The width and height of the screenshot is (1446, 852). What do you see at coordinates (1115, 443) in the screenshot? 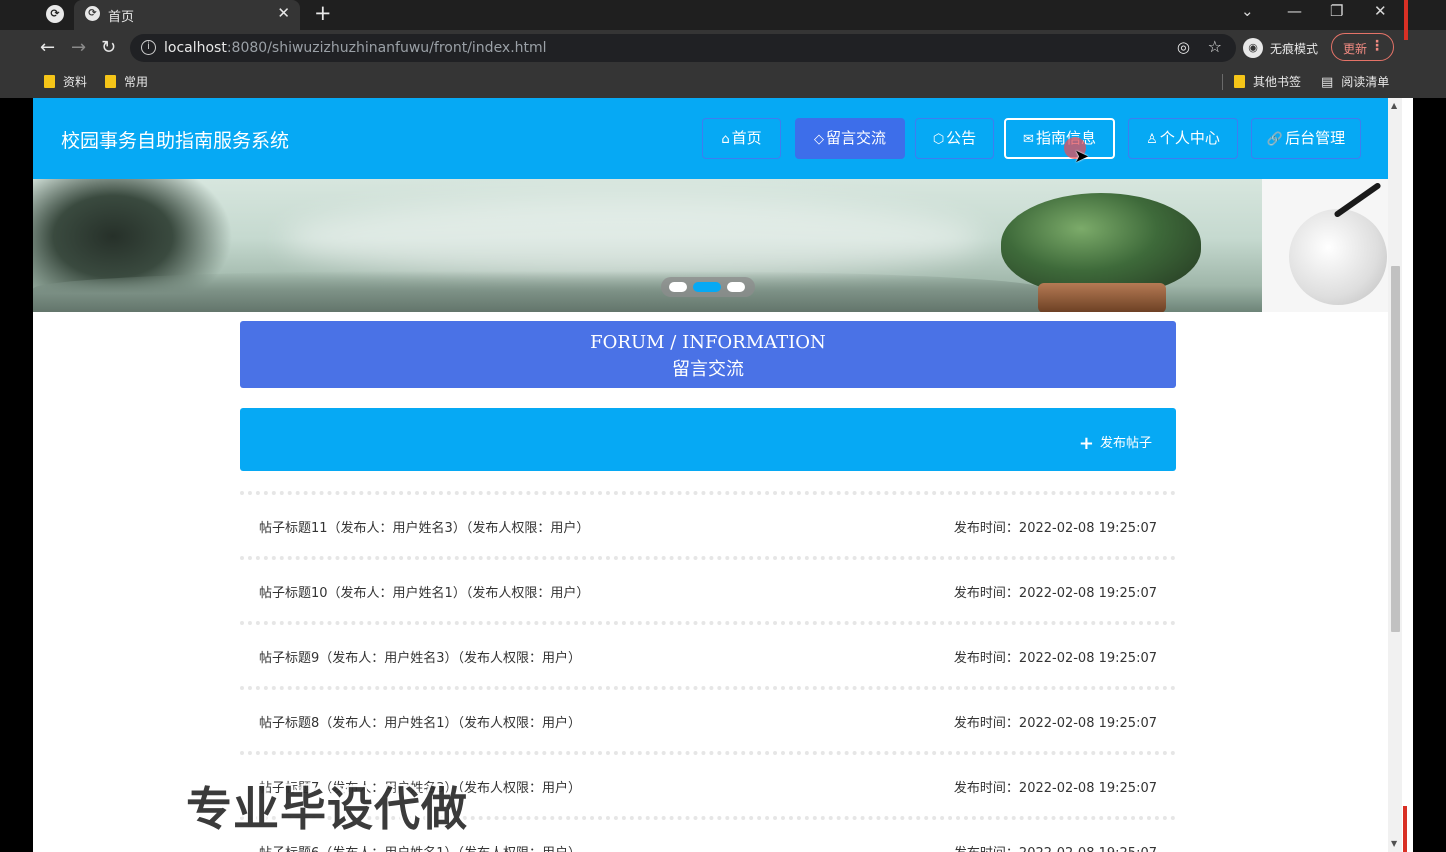
I see `publish-post-button: + 发布帖子` at bounding box center [1115, 443].